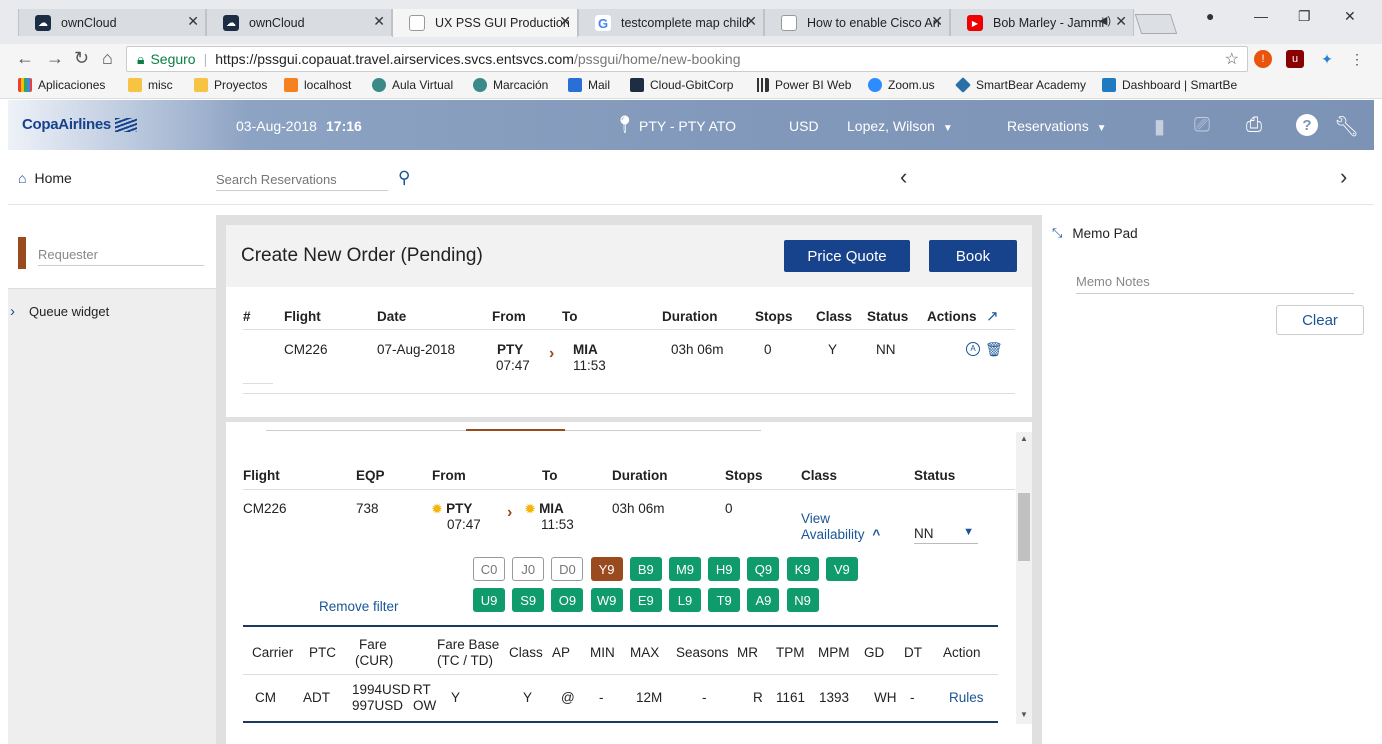 The width and height of the screenshot is (1382, 744). Describe the element at coordinates (230, 85) in the screenshot. I see `bookmark-item: Proyectos` at that location.